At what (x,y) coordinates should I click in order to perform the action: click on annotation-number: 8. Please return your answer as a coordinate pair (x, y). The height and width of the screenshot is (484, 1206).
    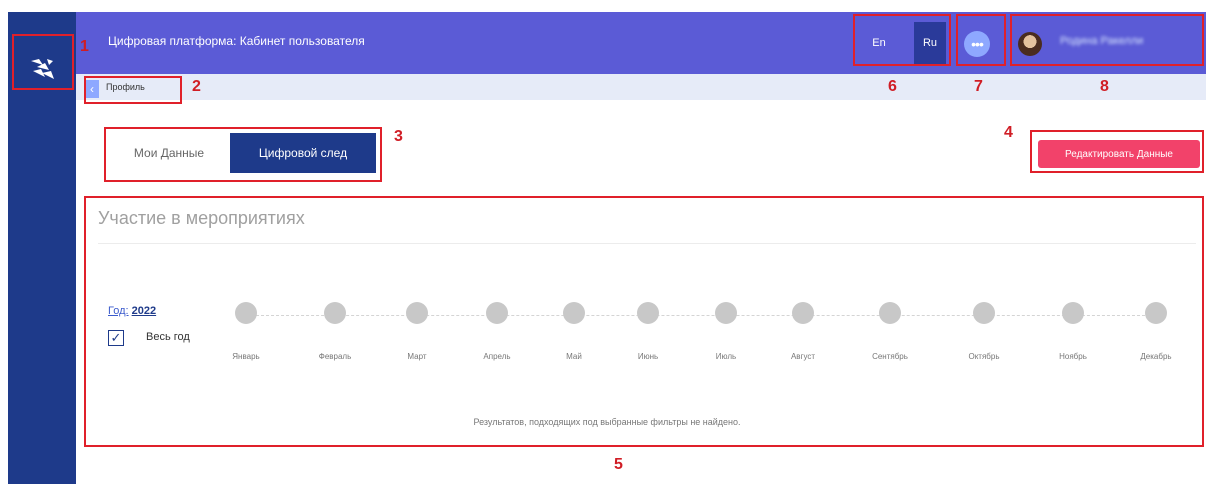
    Looking at the image, I should click on (1104, 86).